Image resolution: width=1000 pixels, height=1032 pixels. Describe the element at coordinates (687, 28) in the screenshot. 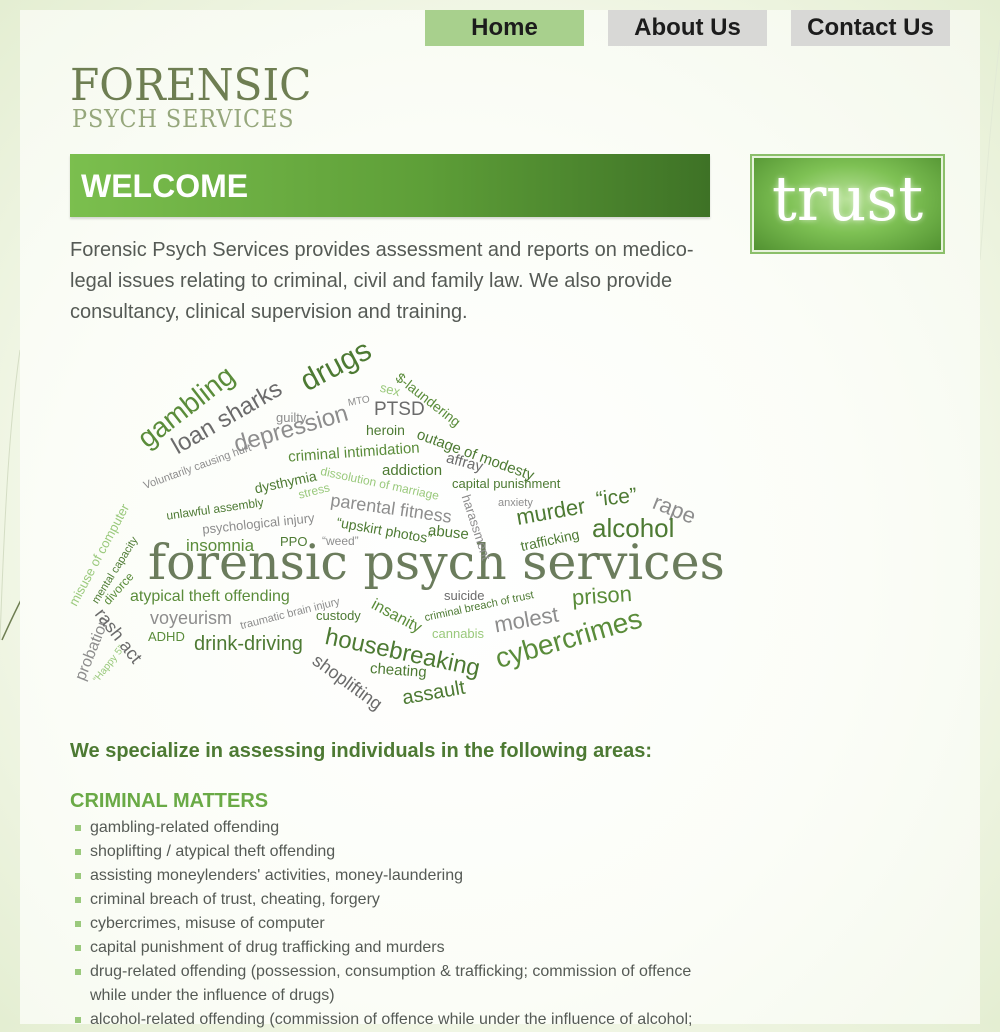

I see `nav-about-link: About Us` at that location.